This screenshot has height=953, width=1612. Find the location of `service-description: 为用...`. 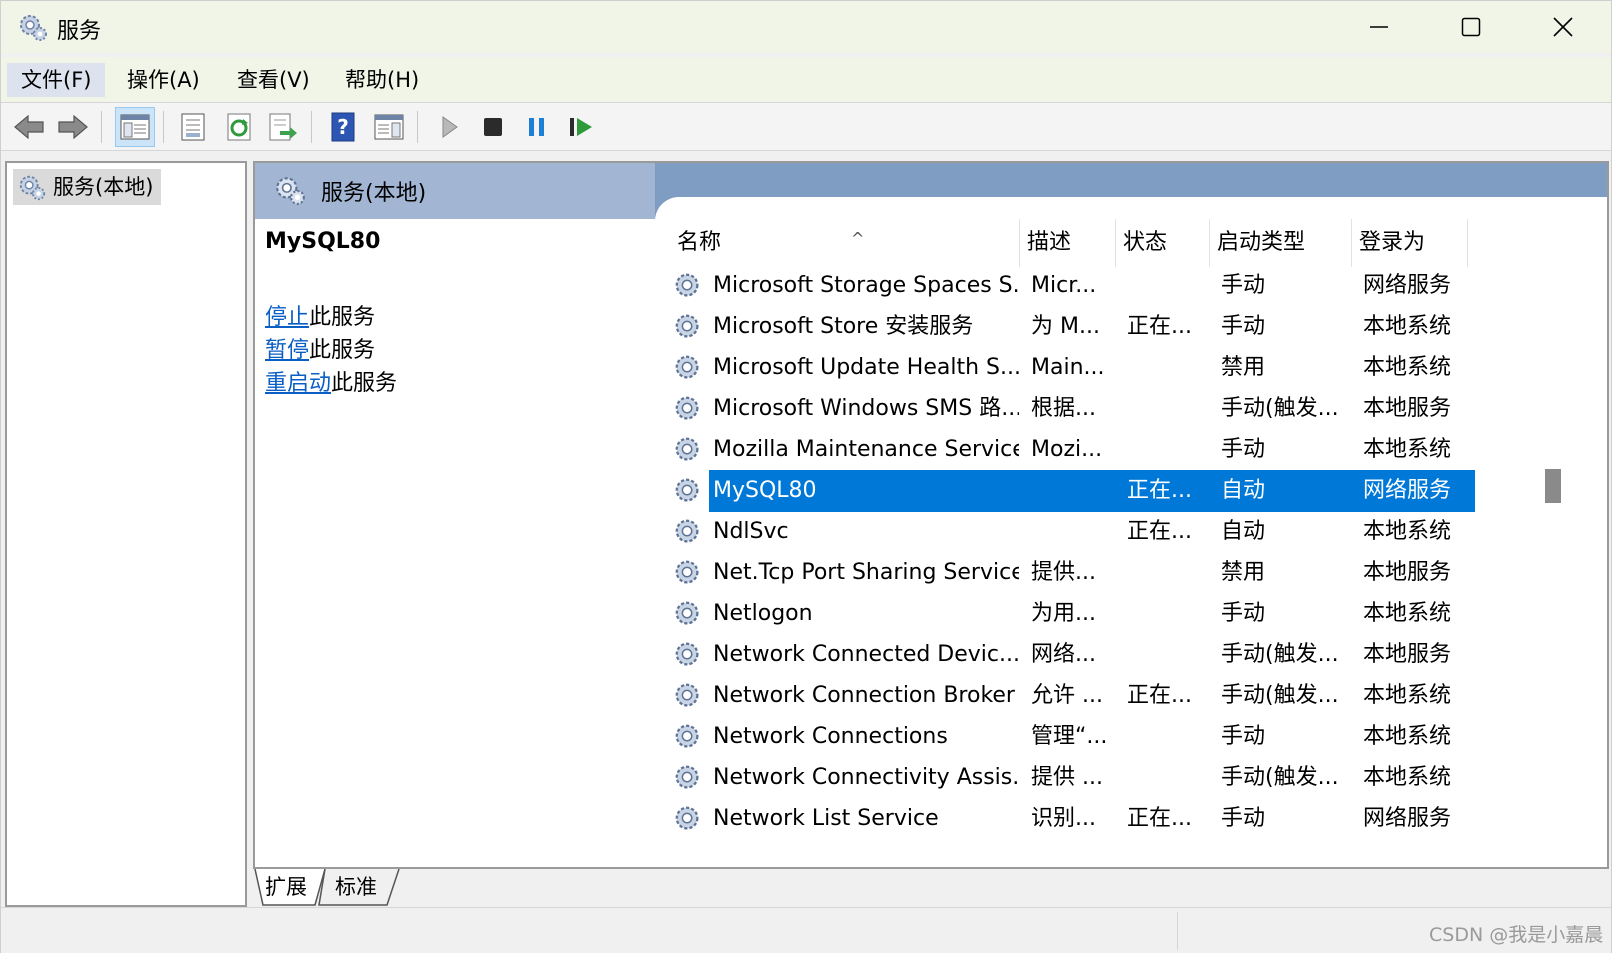

service-description: 为用... is located at coordinates (1063, 613).